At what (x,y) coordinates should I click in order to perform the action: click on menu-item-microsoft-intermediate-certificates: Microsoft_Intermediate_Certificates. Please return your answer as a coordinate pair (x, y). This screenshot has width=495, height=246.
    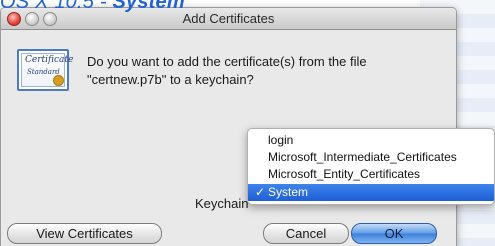
    Looking at the image, I should click on (371, 157).